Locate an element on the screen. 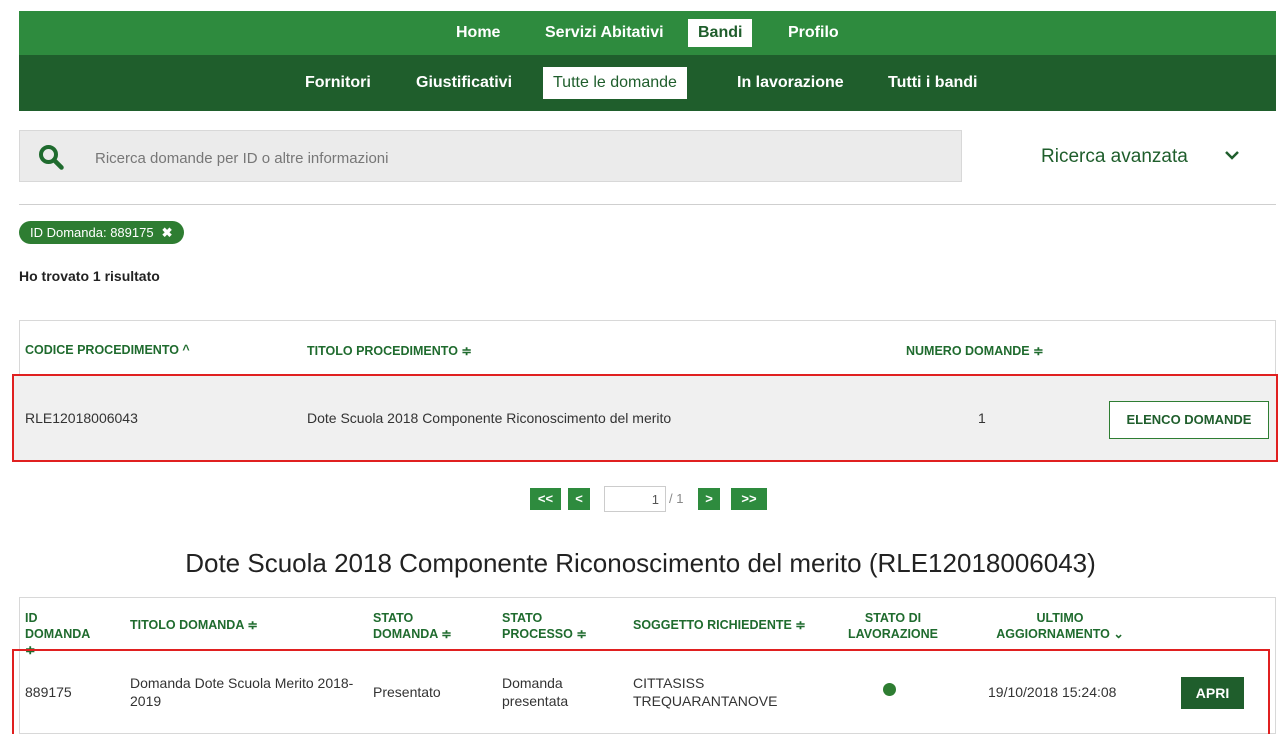 This screenshot has width=1281, height=734. divider is located at coordinates (647, 204).